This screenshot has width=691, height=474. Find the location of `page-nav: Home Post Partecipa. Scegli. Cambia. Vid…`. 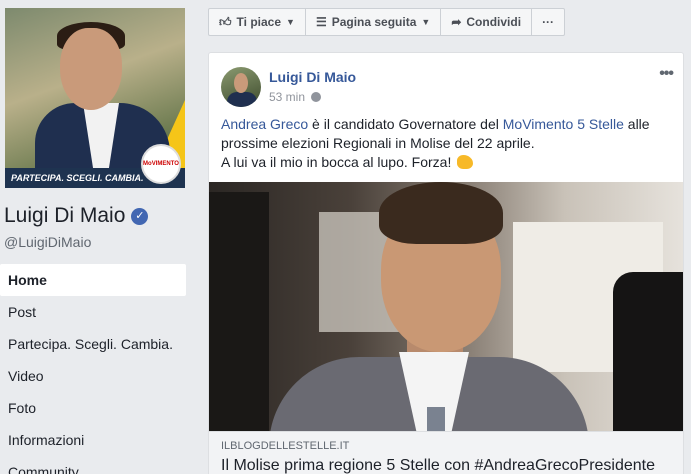

page-nav: Home Post Partecipa. Scegli. Cambia. Vid… is located at coordinates (93, 369).